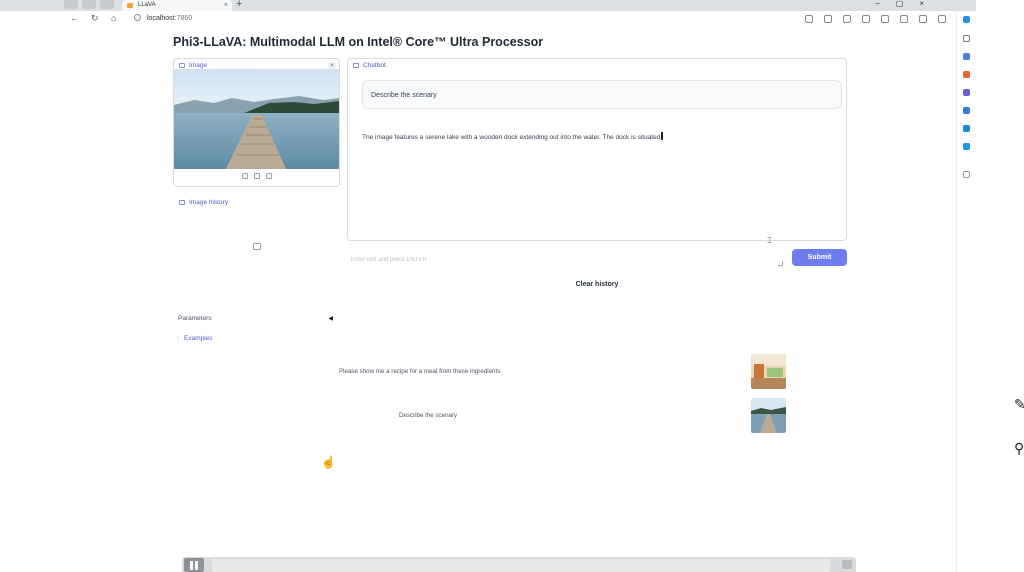 Image resolution: width=1024 pixels, height=572 pixels. I want to click on text-select-cursor-icon: ⌶, so click(769, 240).